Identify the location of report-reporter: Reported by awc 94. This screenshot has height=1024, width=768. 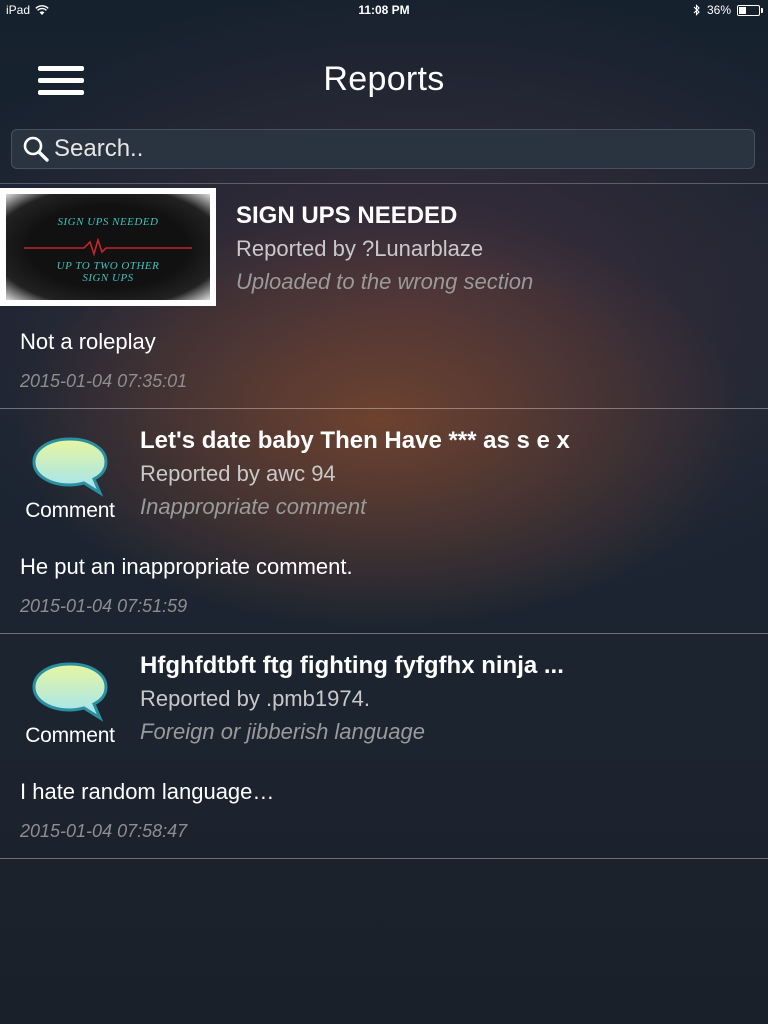
(238, 473).